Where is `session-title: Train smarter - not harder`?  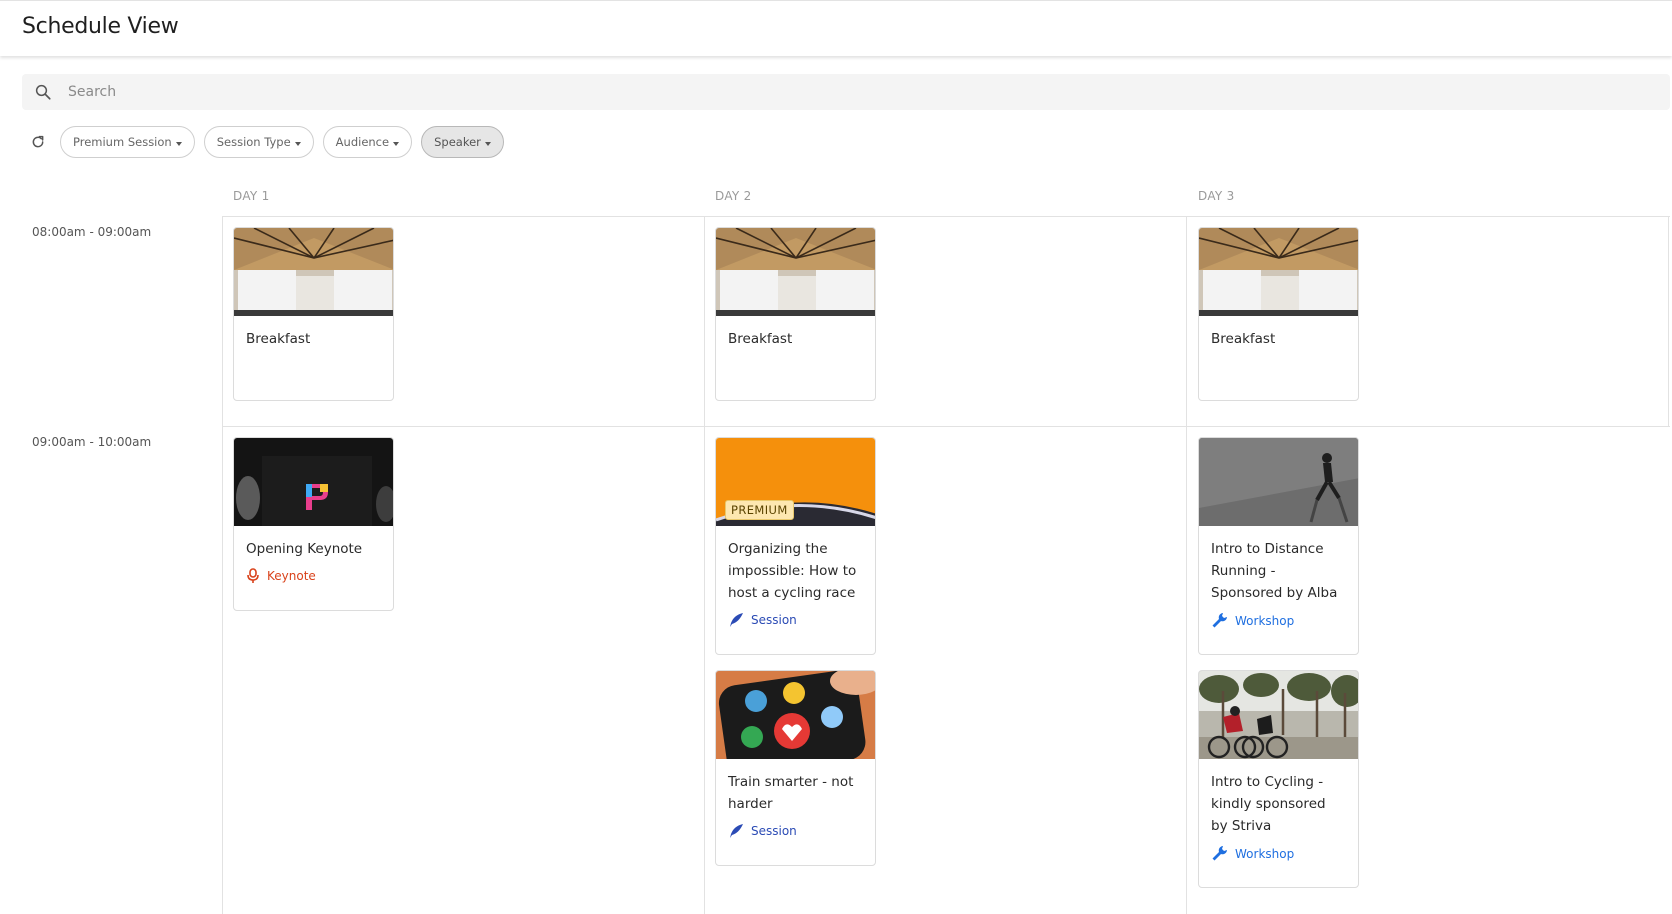
session-title: Train smarter - not harder is located at coordinates (791, 793).